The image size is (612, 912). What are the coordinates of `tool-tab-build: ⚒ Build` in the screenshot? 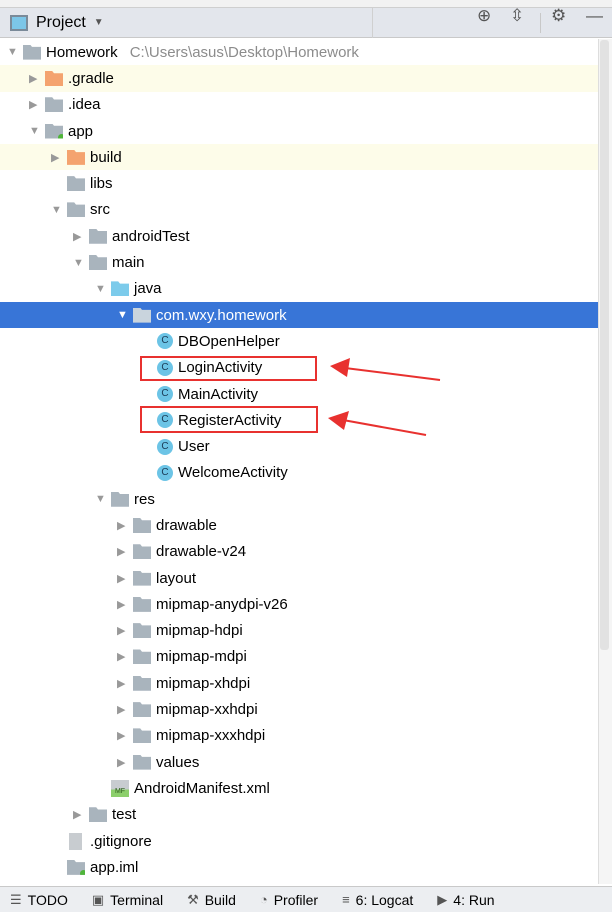 It's located at (211, 900).